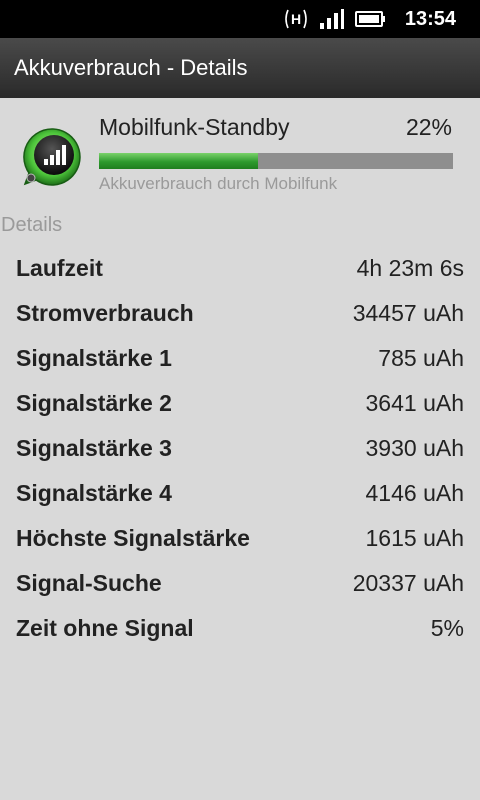 This screenshot has height=800, width=480. What do you see at coordinates (133, 538) in the screenshot?
I see `detail-label: Höchste Signalstärke` at bounding box center [133, 538].